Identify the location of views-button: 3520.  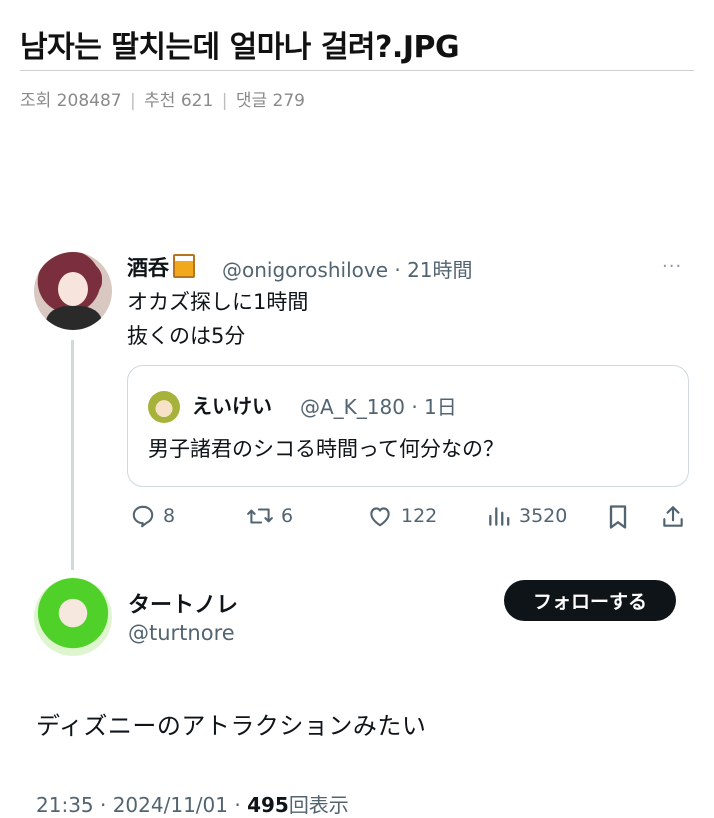
(526, 516).